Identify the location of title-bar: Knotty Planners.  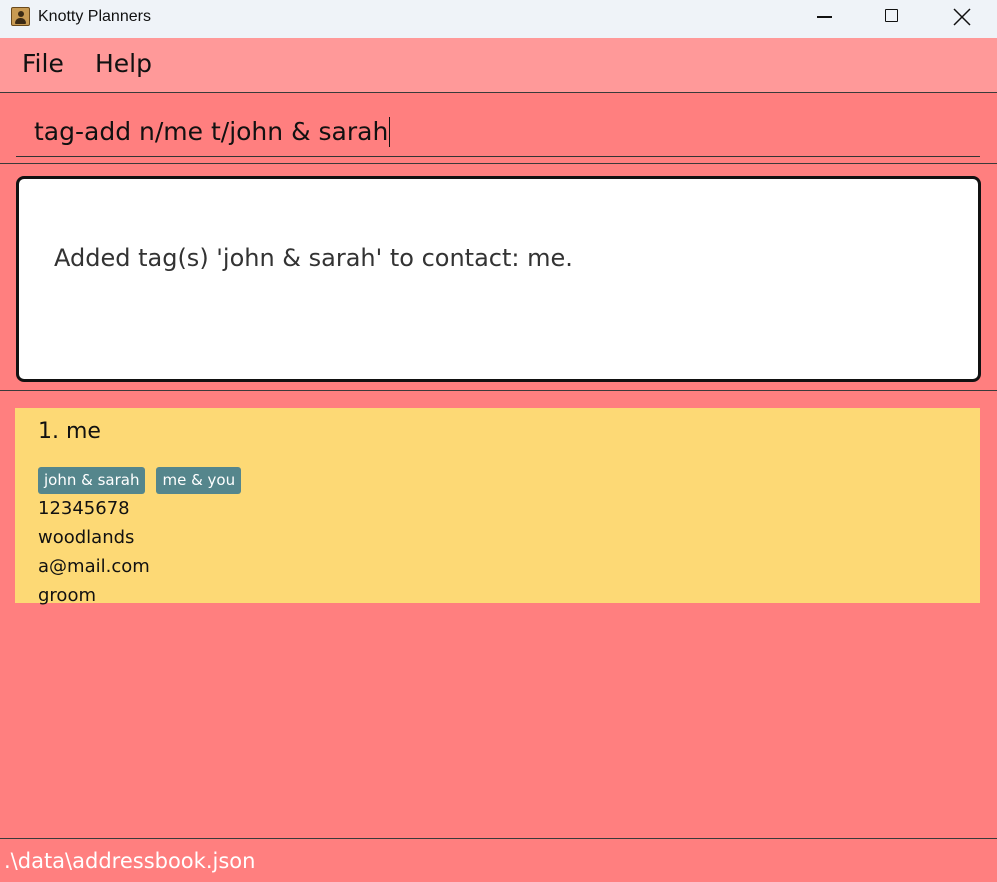
(498, 19).